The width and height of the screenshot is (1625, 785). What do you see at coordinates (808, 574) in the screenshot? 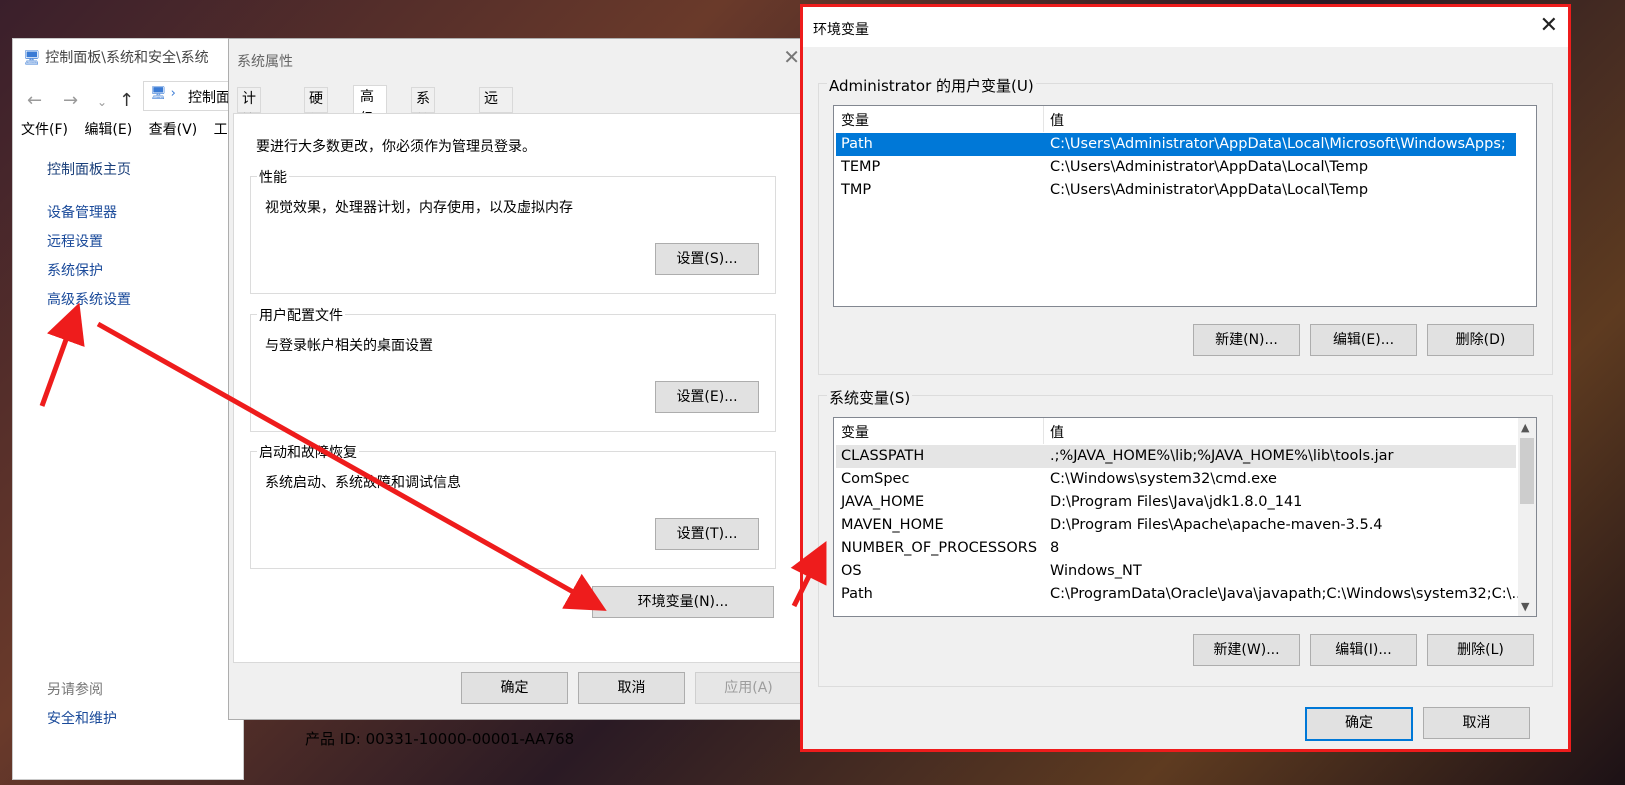
I see `arrow-to-env-dialog` at bounding box center [808, 574].